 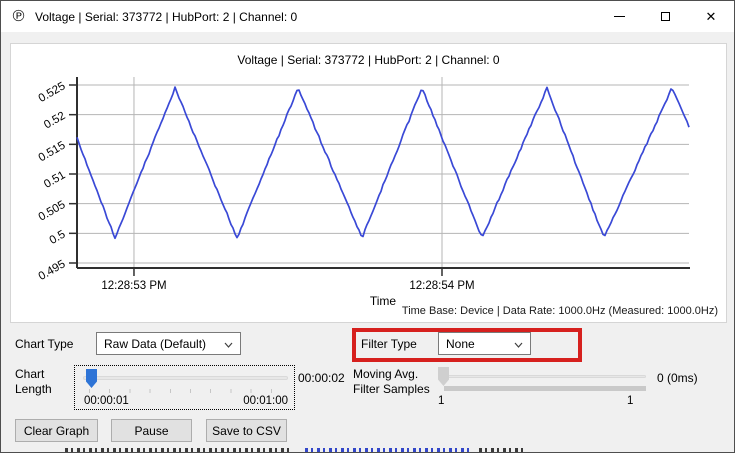 What do you see at coordinates (443, 376) in the screenshot?
I see `moving-avg-slider-thumb` at bounding box center [443, 376].